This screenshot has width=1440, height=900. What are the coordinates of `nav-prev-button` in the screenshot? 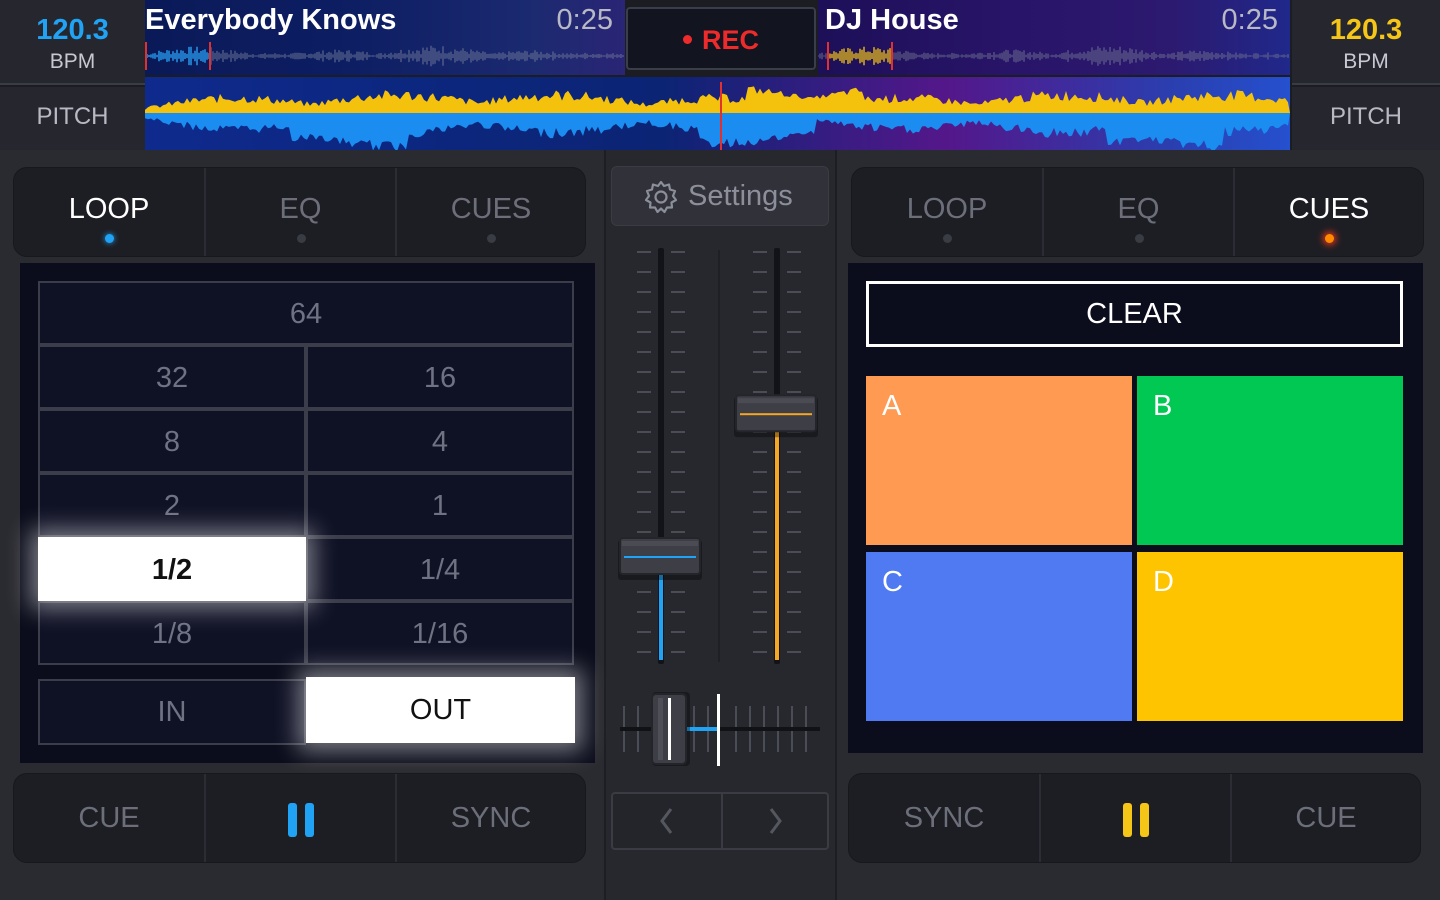 It's located at (667, 821).